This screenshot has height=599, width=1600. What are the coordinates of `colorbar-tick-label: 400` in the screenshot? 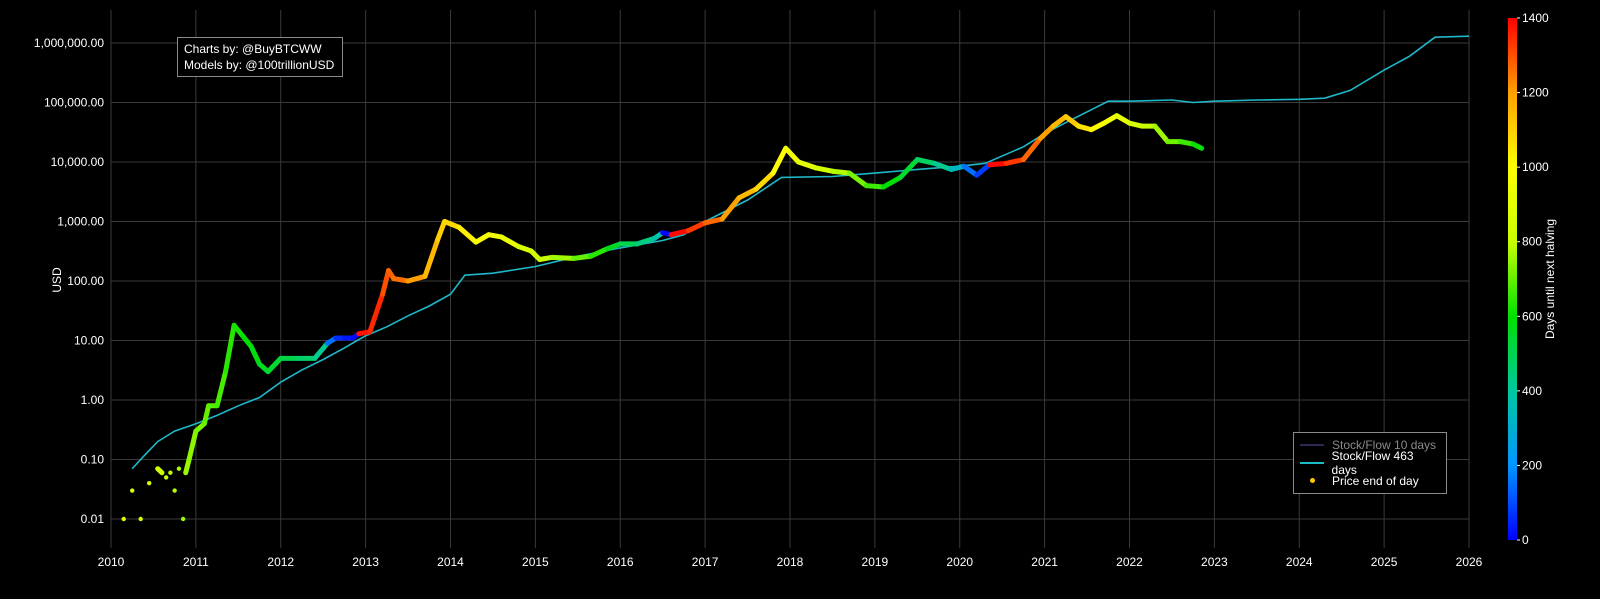 It's located at (1532, 391).